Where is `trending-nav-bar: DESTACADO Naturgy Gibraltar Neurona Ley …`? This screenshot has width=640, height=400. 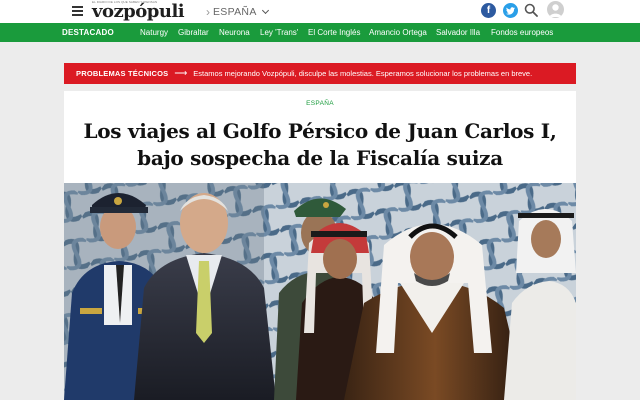
trending-nav-bar: DESTACADO Naturgy Gibraltar Neurona Ley … is located at coordinates (320, 32).